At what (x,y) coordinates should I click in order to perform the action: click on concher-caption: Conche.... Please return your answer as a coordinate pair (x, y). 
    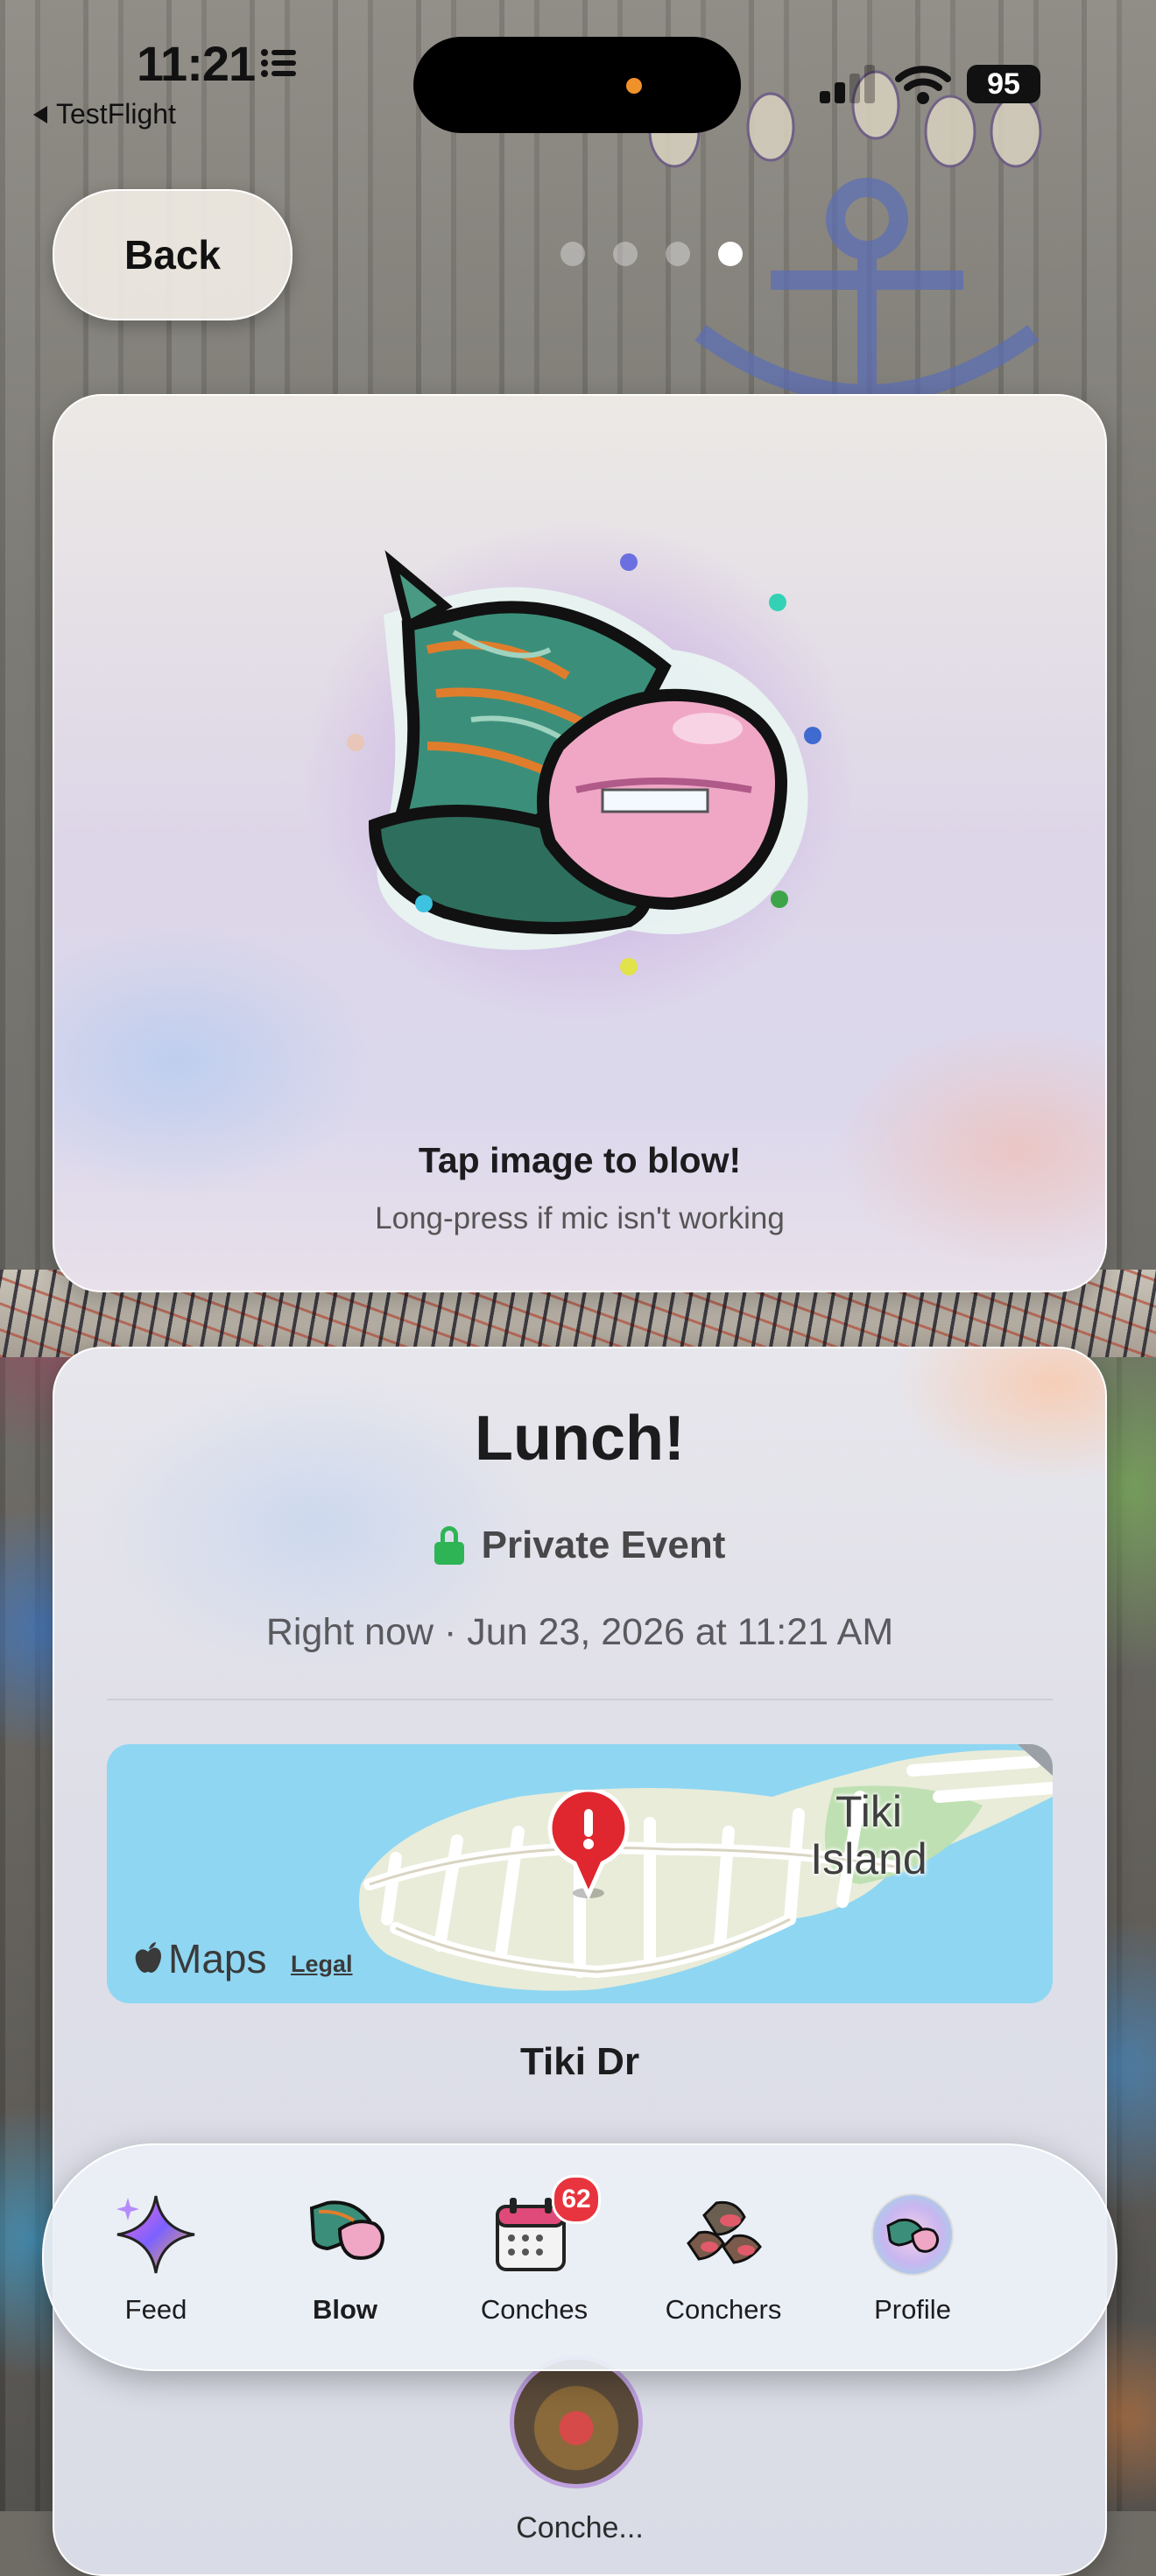
    Looking at the image, I should click on (580, 2527).